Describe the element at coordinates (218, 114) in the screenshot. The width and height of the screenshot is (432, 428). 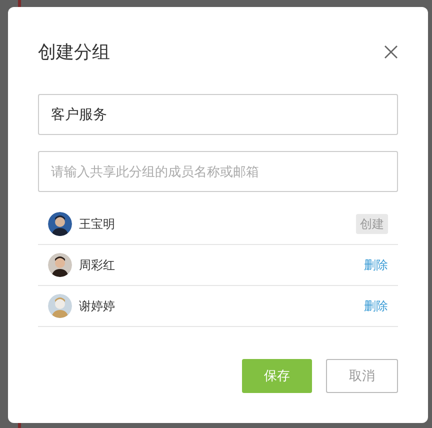
I see `group-name-field: 客户服务` at that location.